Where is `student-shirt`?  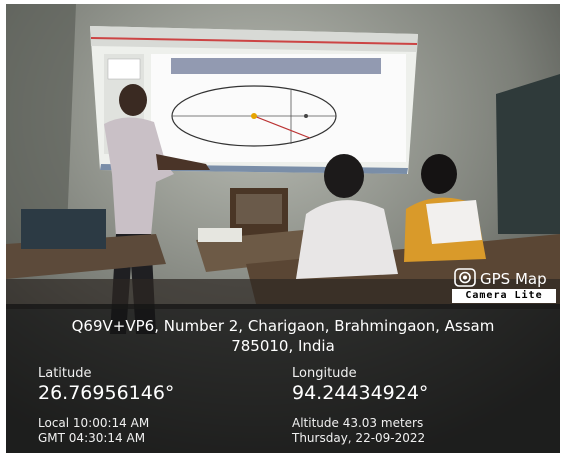 student-shirt is located at coordinates (347, 239).